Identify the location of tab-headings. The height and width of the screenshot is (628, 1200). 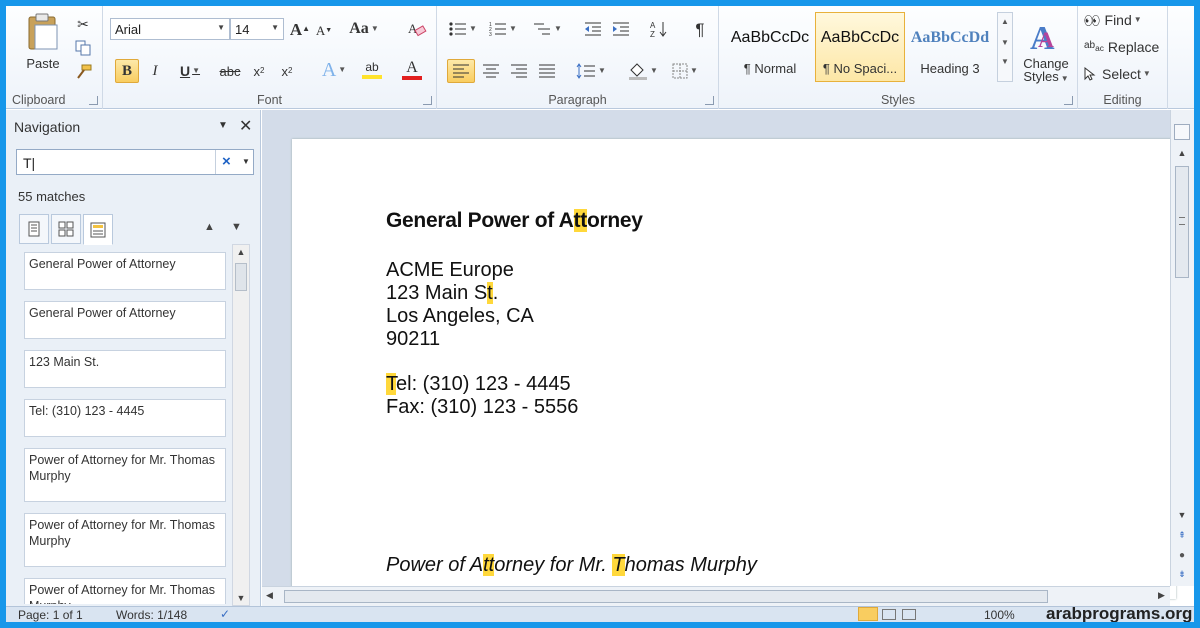
(34, 229).